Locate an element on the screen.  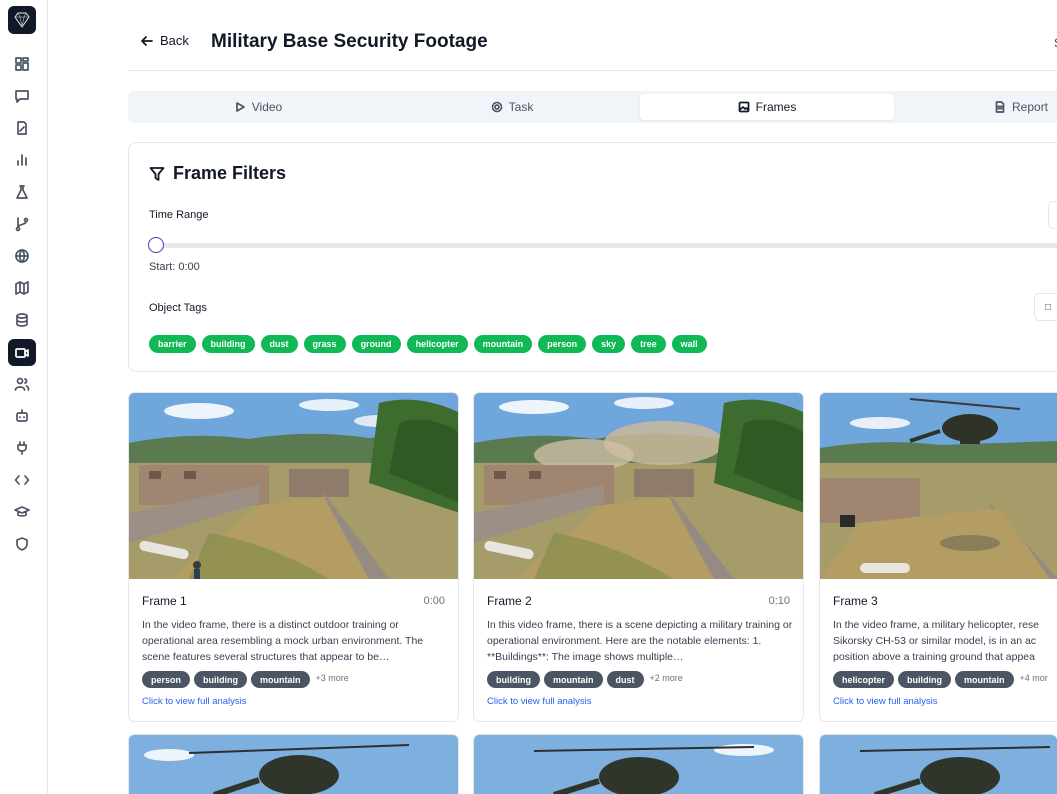
diamond-logo-icon is located at coordinates (22, 20).